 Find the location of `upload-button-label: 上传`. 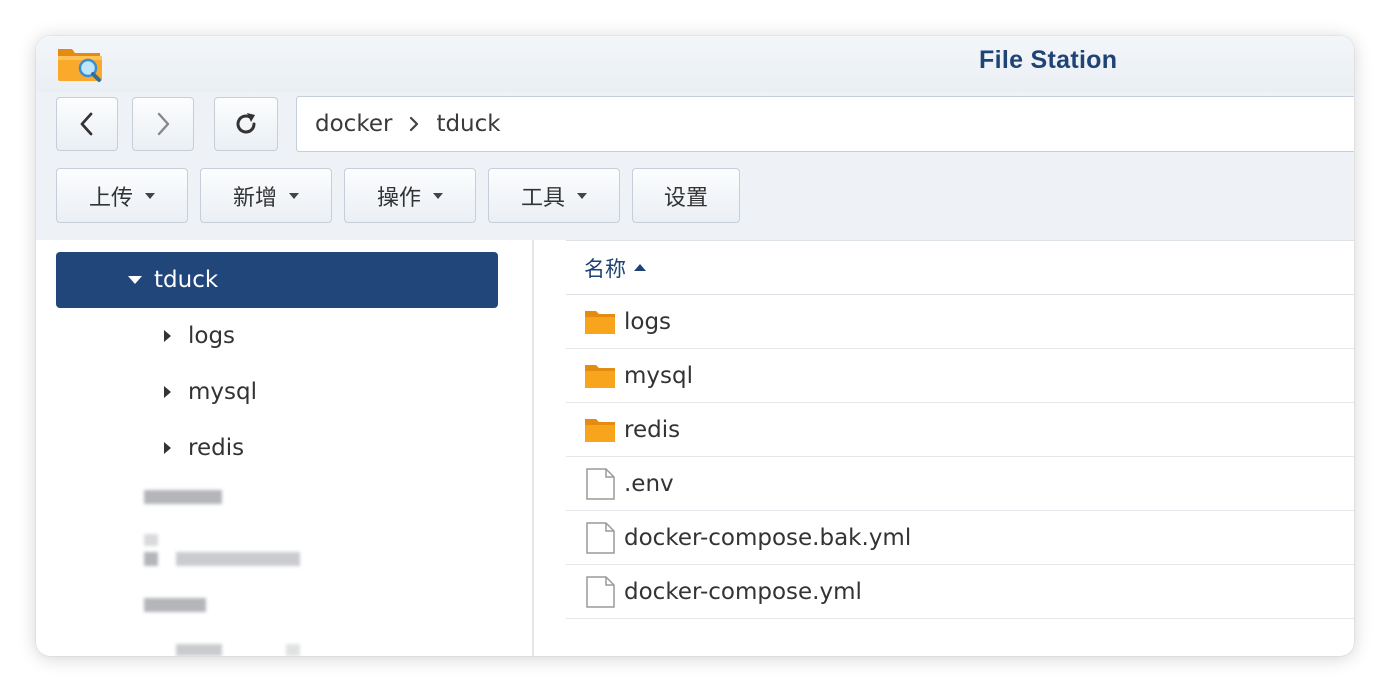

upload-button-label: 上传 is located at coordinates (110, 198).